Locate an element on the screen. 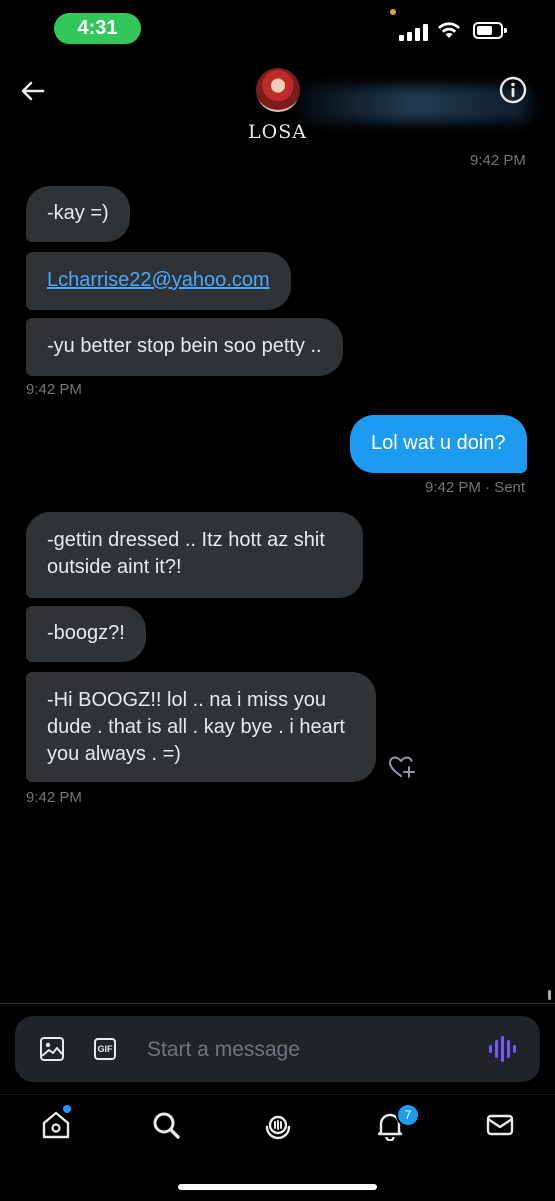 The height and width of the screenshot is (1201, 555). wifi-icon is located at coordinates (449, 30).